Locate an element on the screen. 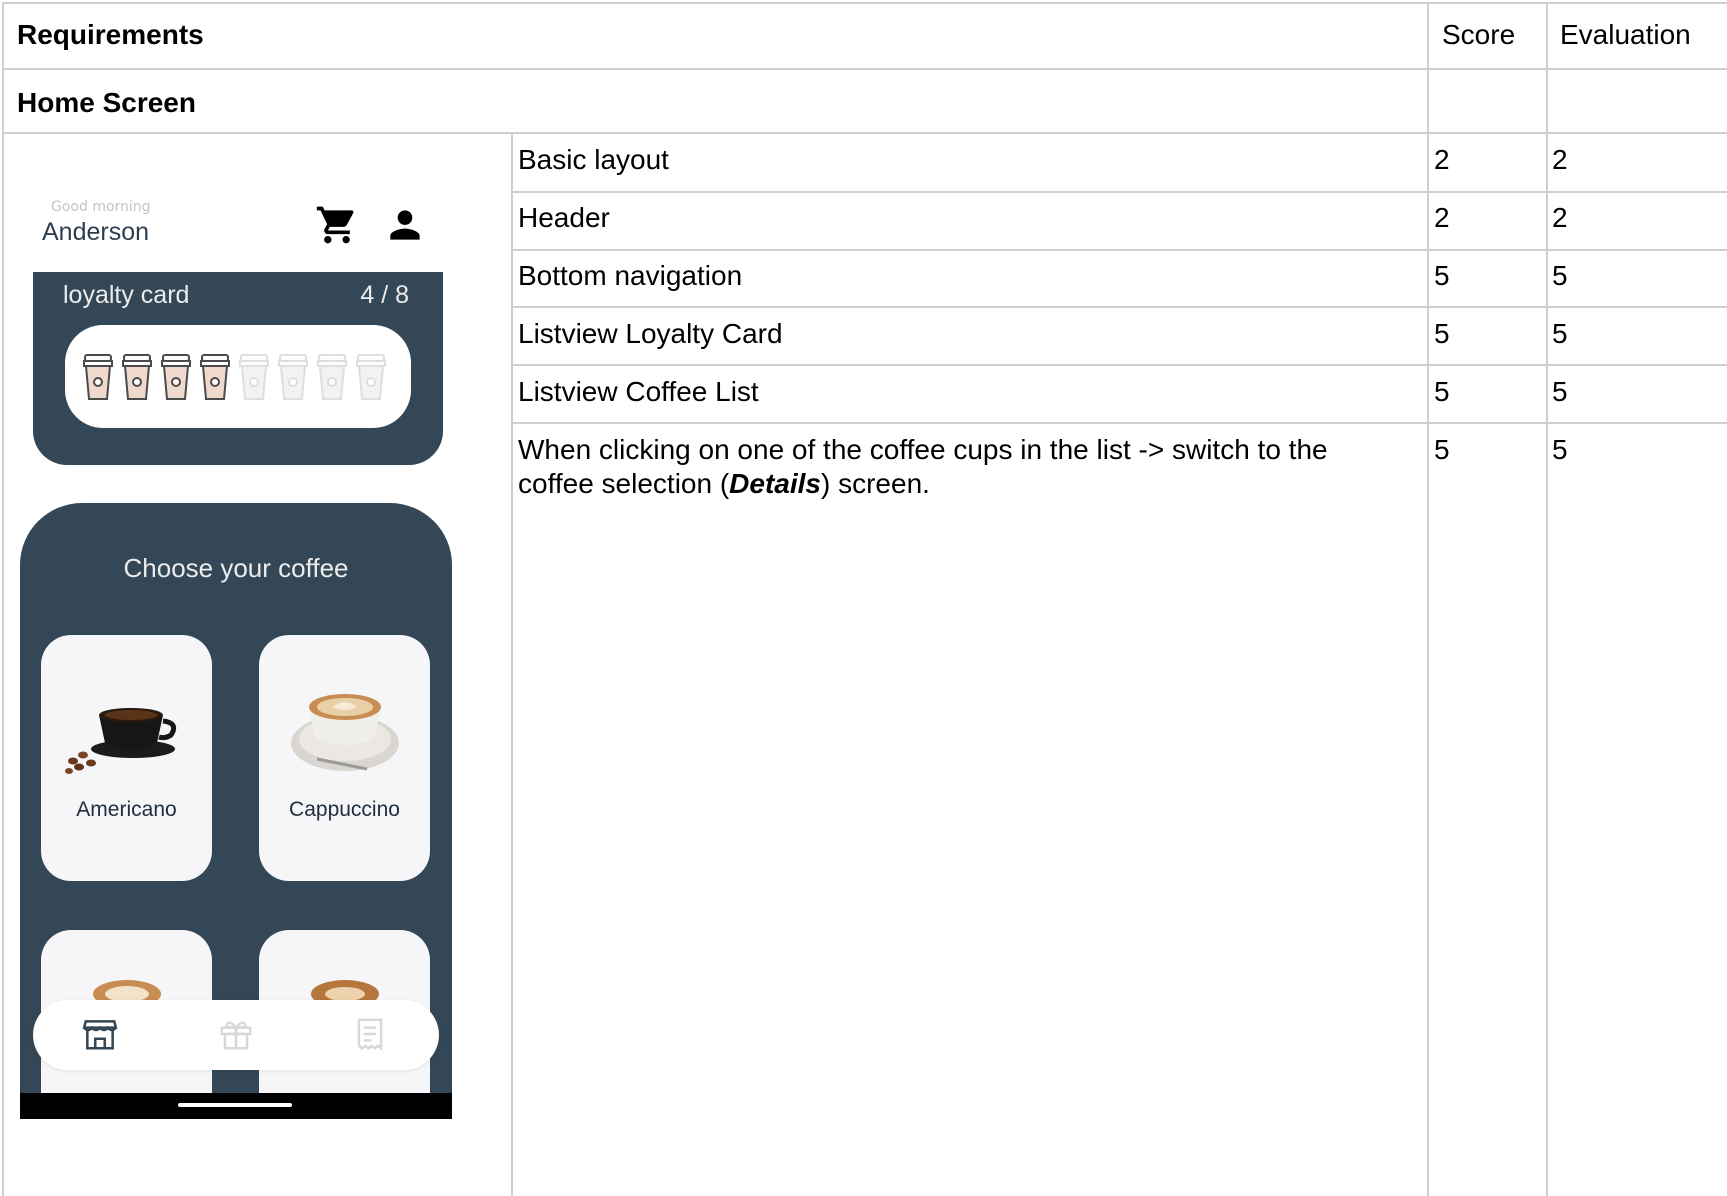 Image resolution: width=1727 pixels, height=1196 pixels. loyalty-card-count: 4 / 8 is located at coordinates (384, 295).